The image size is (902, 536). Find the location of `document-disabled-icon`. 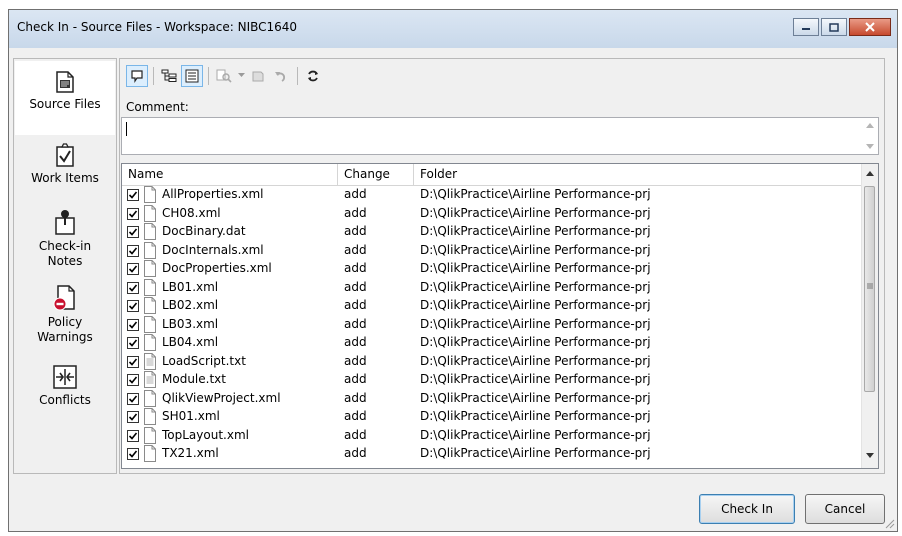

document-disabled-icon is located at coordinates (258, 76).